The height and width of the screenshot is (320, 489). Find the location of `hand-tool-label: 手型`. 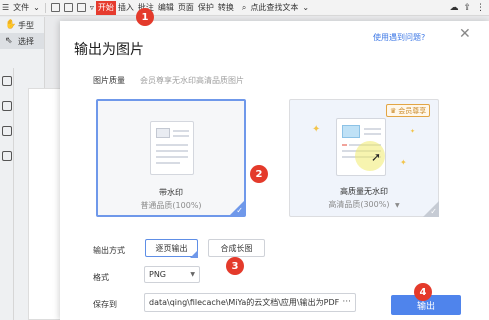

hand-tool-label: 手型 is located at coordinates (26, 25).